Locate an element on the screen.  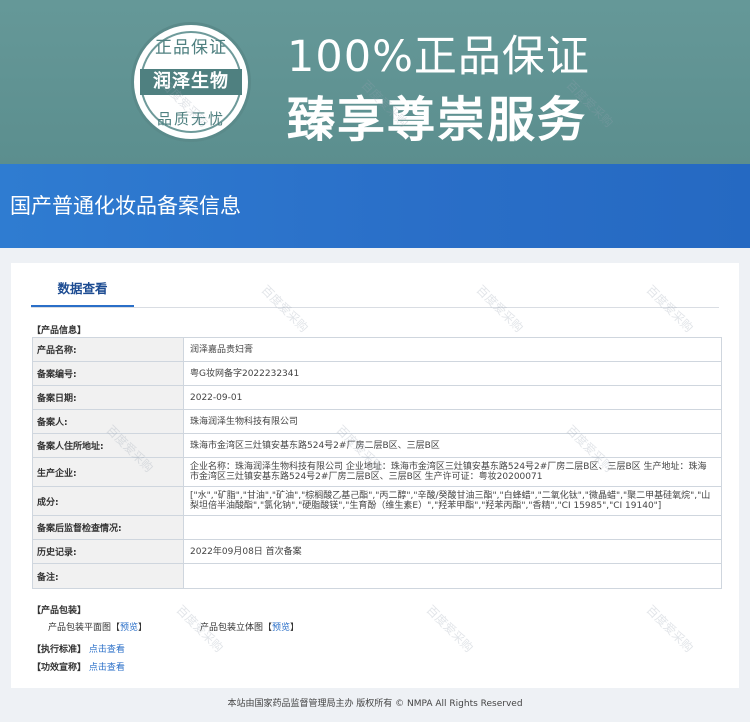
row-label: 备案人: is located at coordinates (108, 421).